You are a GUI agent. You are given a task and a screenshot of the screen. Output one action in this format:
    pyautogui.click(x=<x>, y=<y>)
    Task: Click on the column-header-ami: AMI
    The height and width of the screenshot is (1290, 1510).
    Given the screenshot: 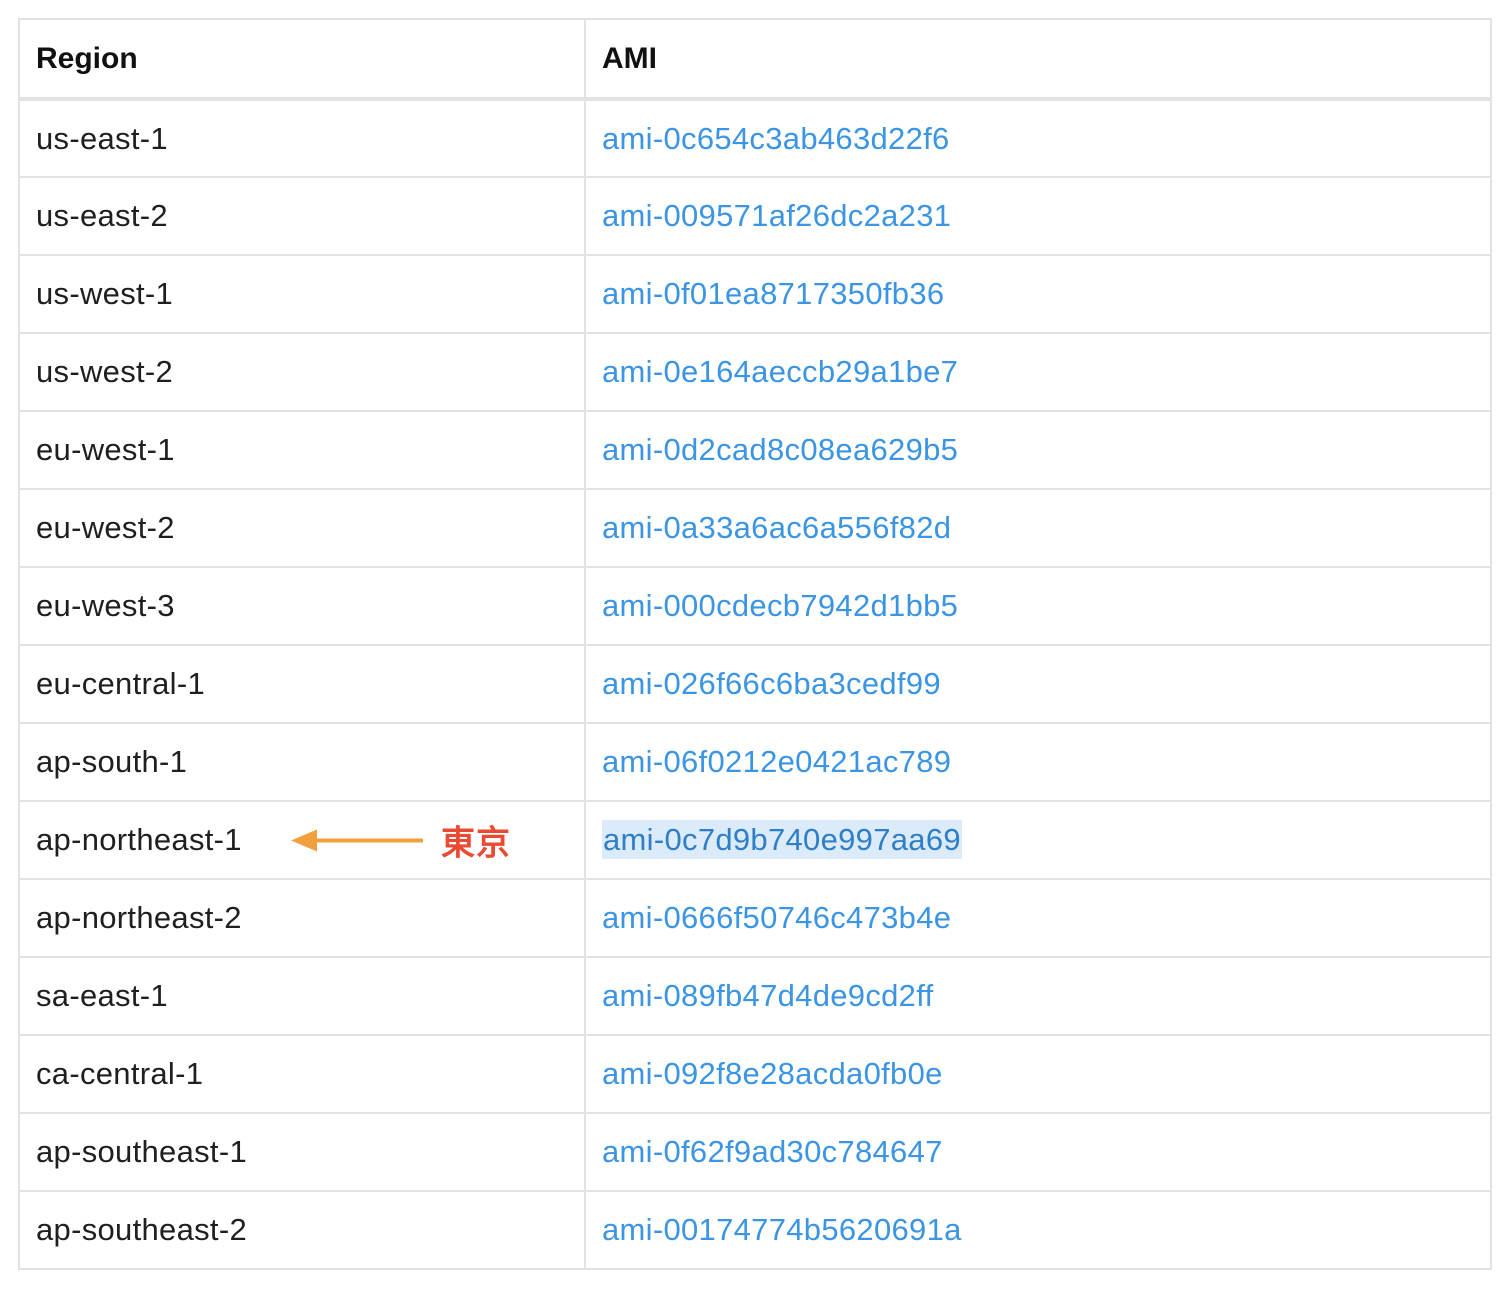 What is the action you would take?
    pyautogui.click(x=1038, y=59)
    